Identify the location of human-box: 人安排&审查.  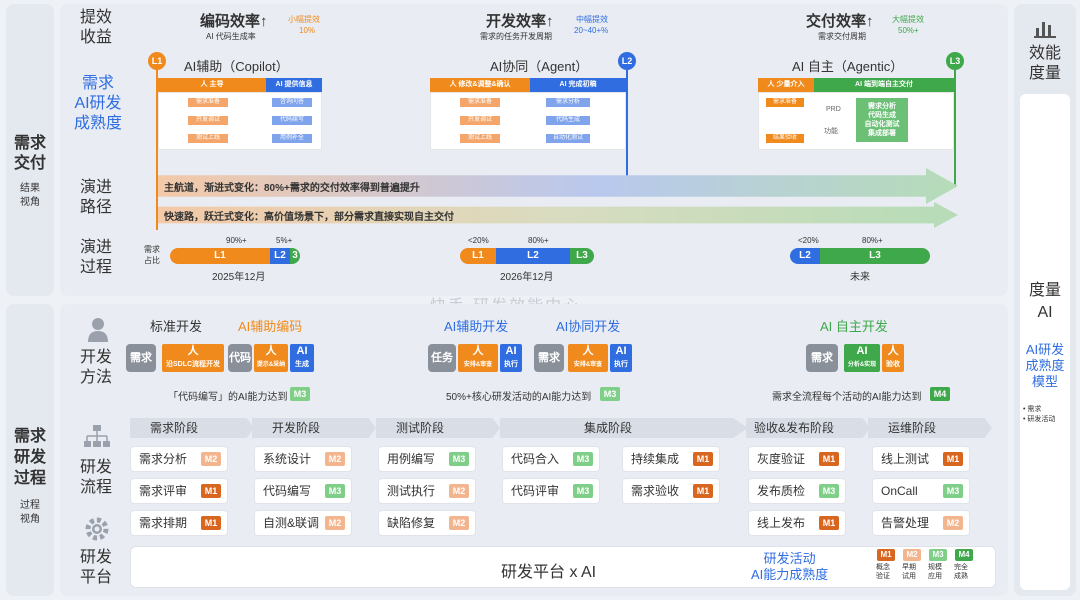
(478, 358).